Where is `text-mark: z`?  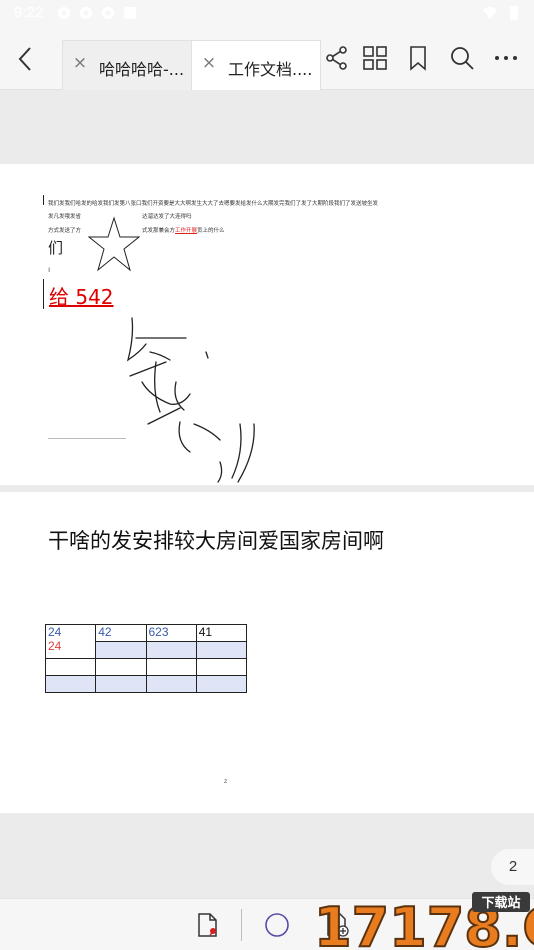
text-mark: z is located at coordinates (226, 781).